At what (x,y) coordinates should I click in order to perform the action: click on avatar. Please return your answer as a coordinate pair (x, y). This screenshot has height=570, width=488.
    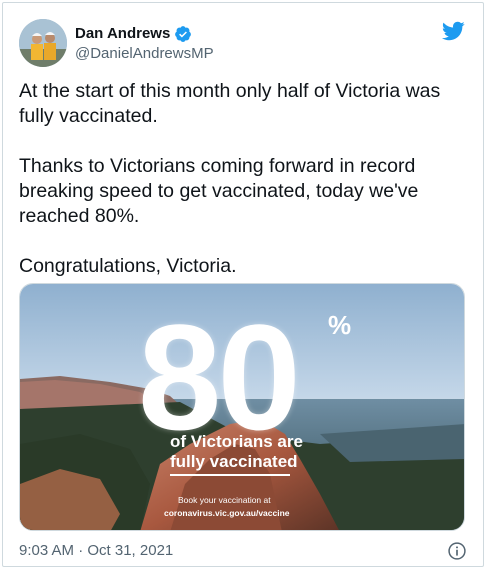
    Looking at the image, I should click on (43, 43).